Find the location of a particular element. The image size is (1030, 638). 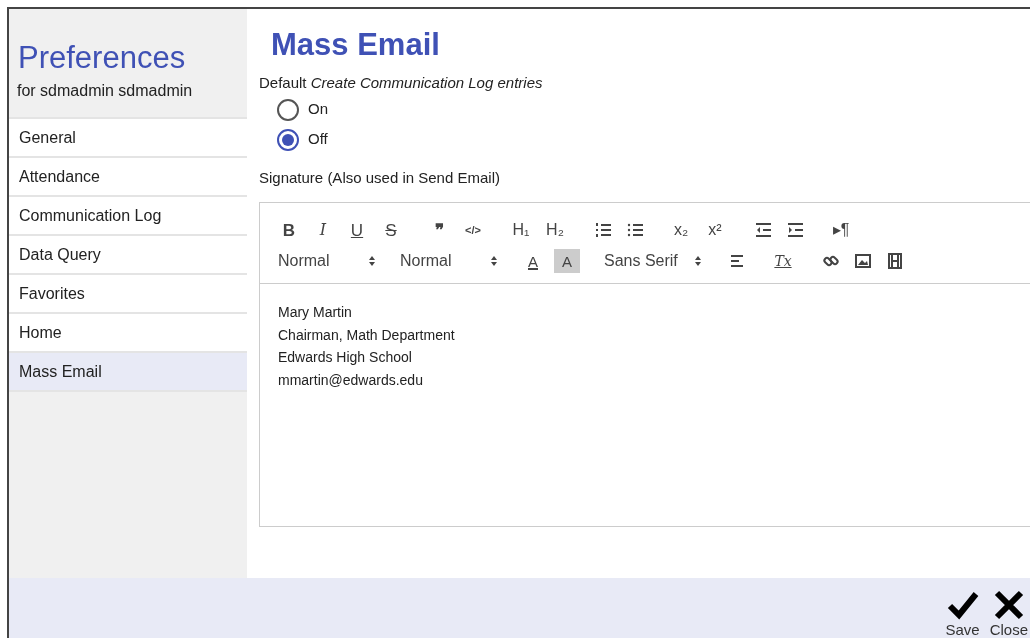

toolbar-button: H₁ is located at coordinates (521, 230).